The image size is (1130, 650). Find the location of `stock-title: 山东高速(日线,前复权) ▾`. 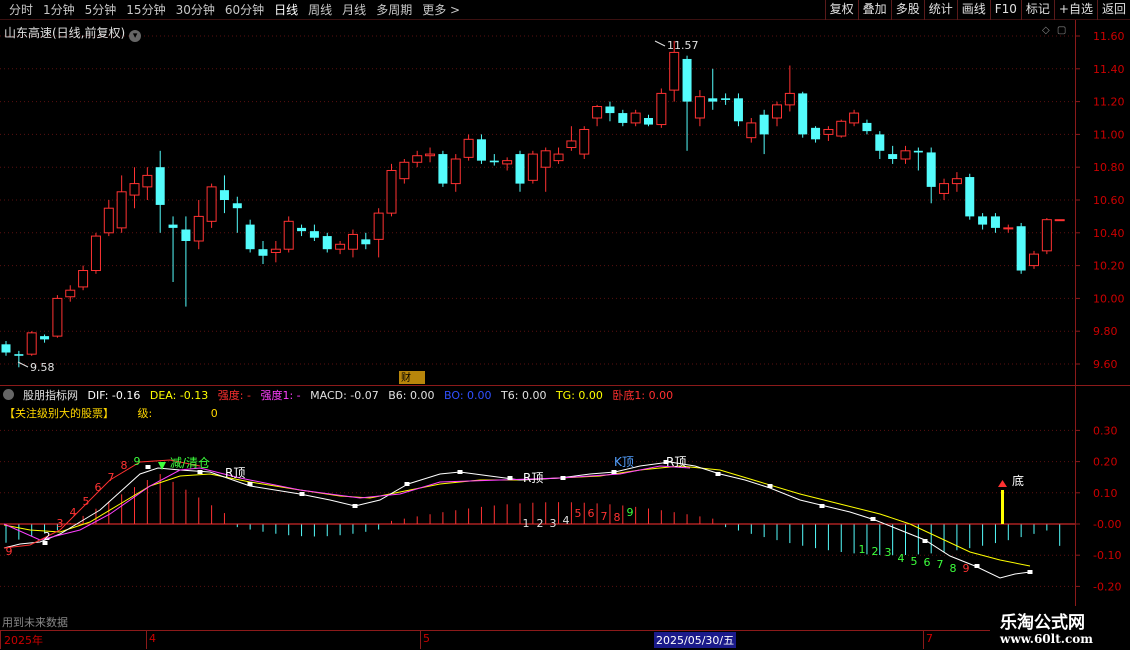

stock-title: 山东高速(日线,前复权) ▾ is located at coordinates (73, 33).